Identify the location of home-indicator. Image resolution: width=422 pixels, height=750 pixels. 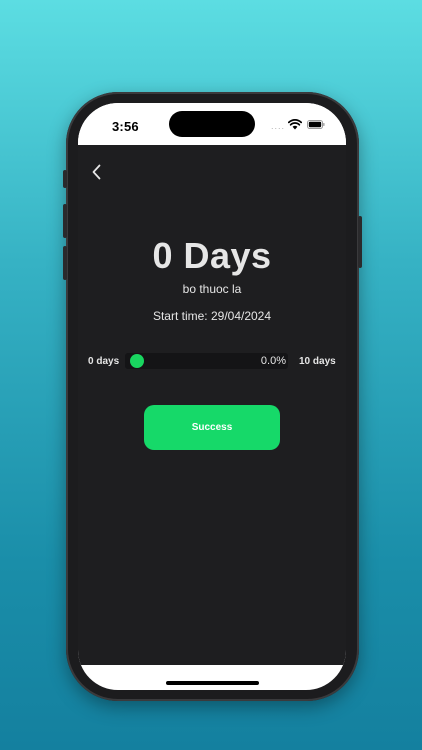
(212, 683).